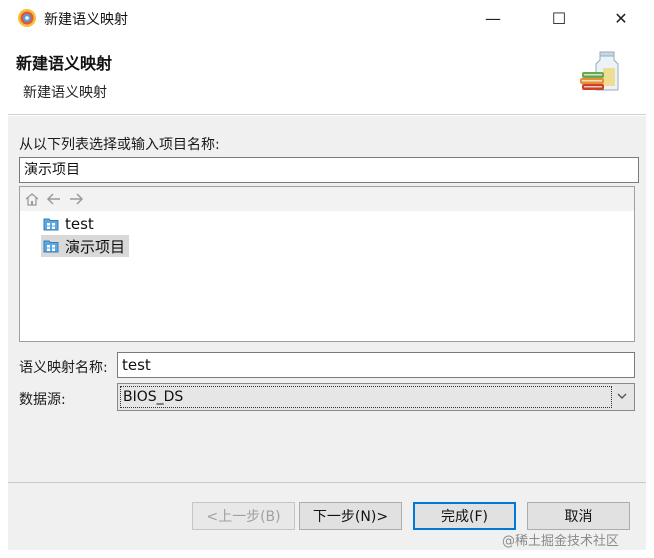 This screenshot has height=558, width=654. What do you see at coordinates (327, 18) in the screenshot?
I see `title-bar: 新建语义映射 — ☐ ✕` at bounding box center [327, 18].